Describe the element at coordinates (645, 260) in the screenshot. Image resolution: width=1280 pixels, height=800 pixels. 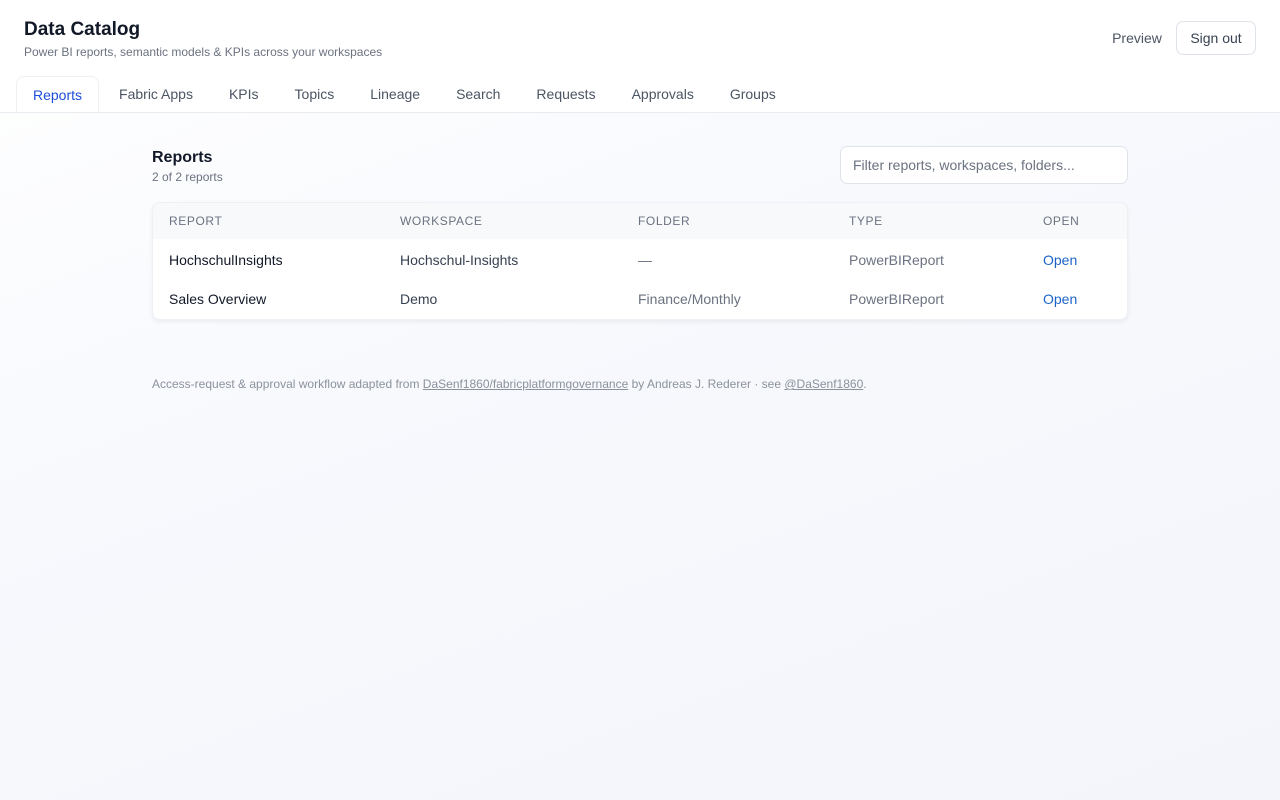
I see `folder-cell: —` at that location.